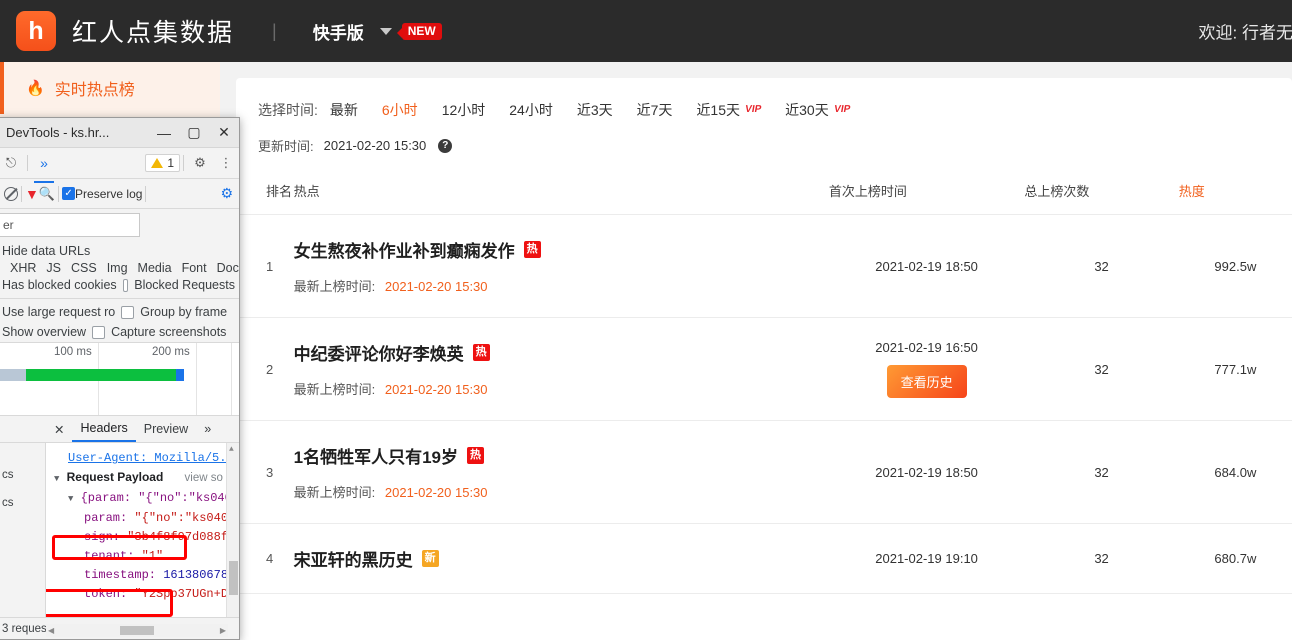 Image resolution: width=1292 pixels, height=640 pixels. What do you see at coordinates (729, 110) in the screenshot?
I see `filter-option-15d: 近15天 VIP` at bounding box center [729, 110].